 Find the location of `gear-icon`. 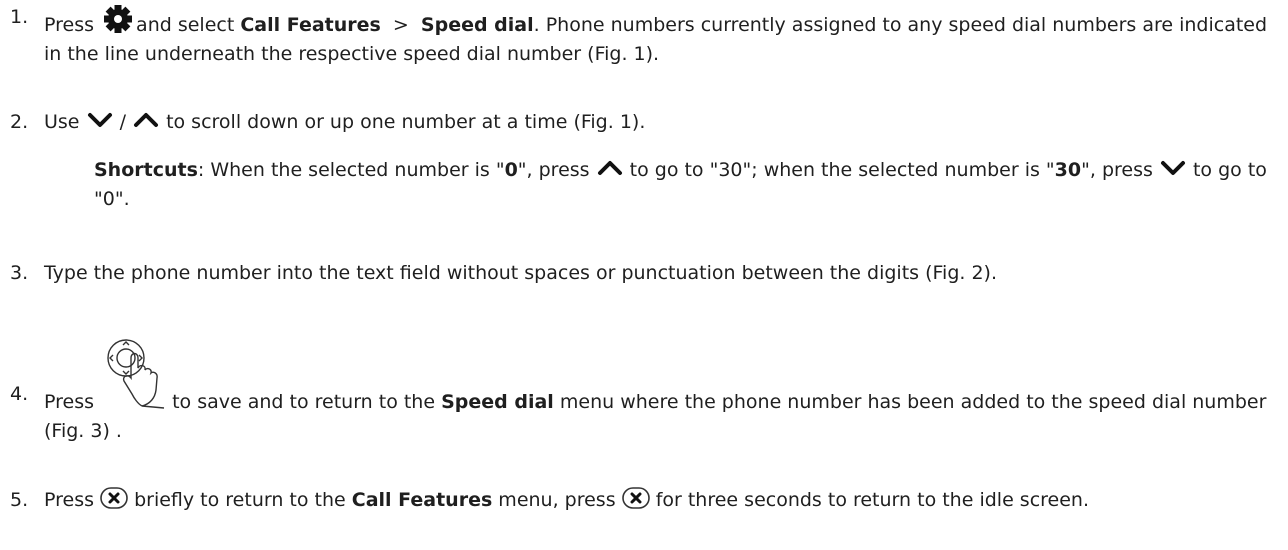

gear-icon is located at coordinates (118, 19).